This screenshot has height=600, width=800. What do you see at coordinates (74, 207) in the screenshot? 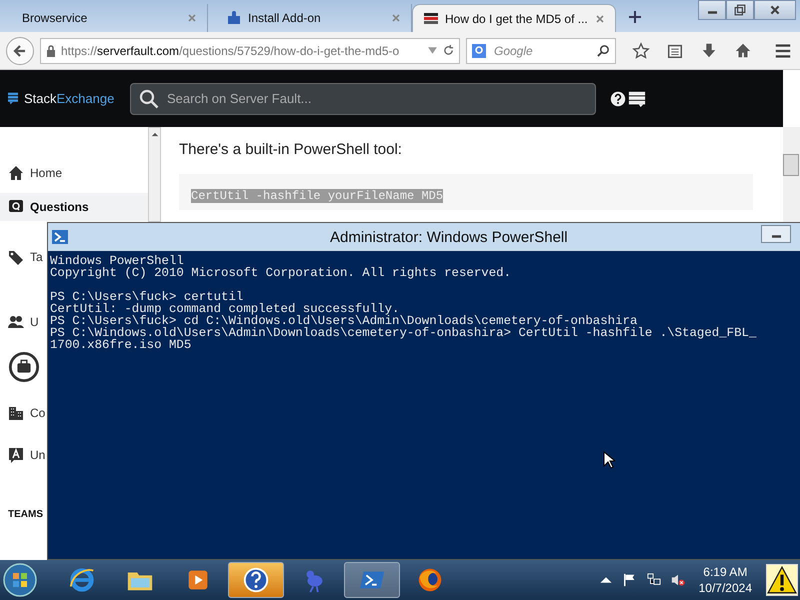
I see `sidebar-item: Questions` at bounding box center [74, 207].